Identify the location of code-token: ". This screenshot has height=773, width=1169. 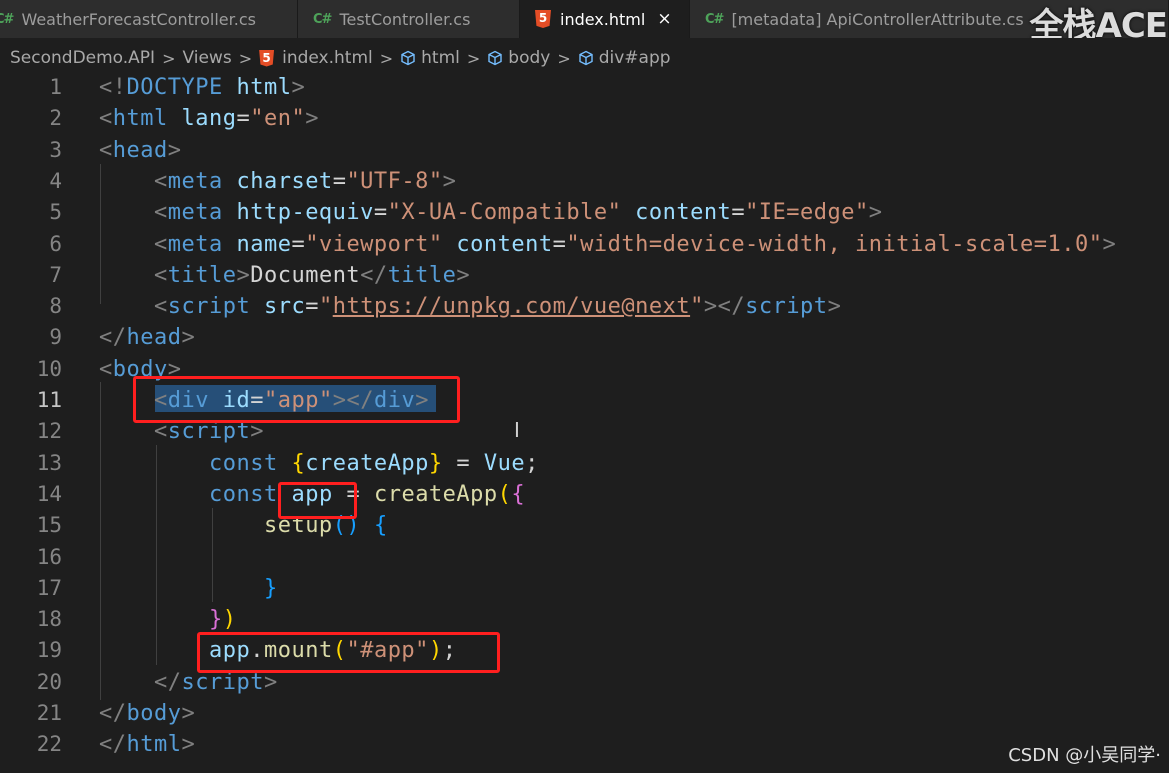
(697, 307).